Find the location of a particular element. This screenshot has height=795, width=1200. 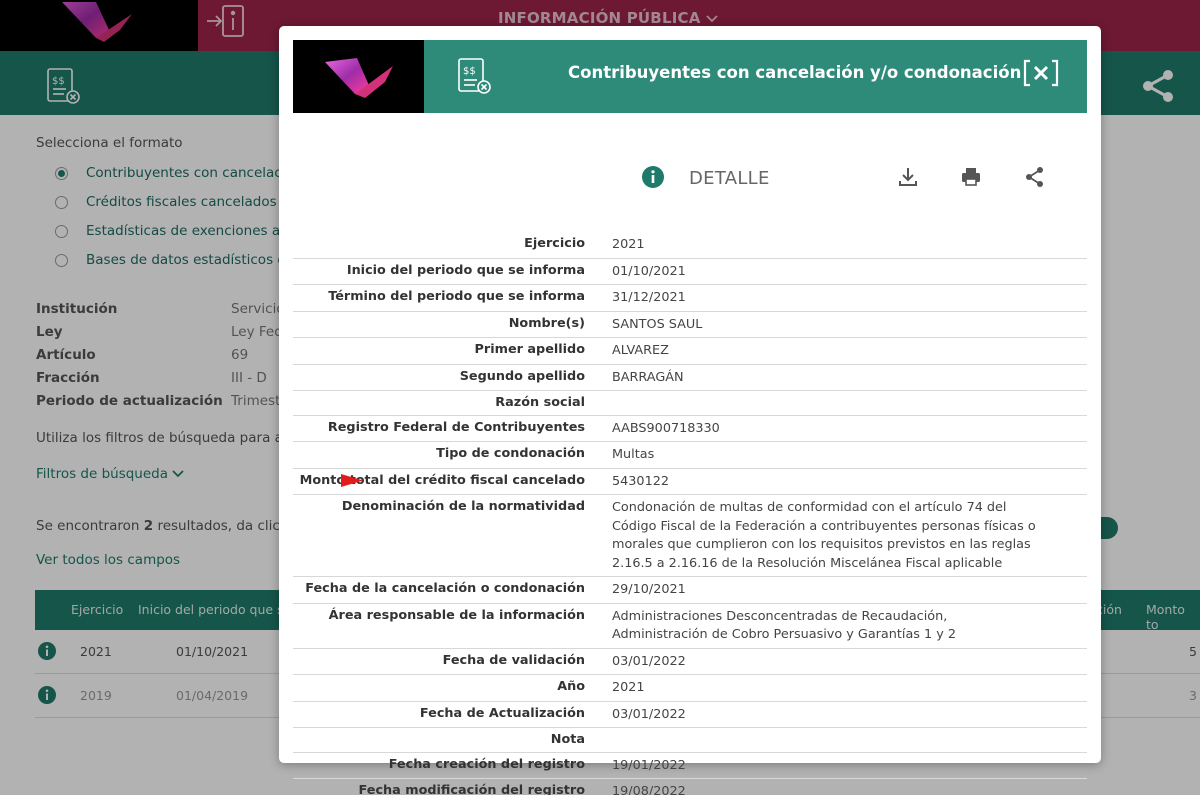

field-value: ALVAREZ is located at coordinates (640, 350).